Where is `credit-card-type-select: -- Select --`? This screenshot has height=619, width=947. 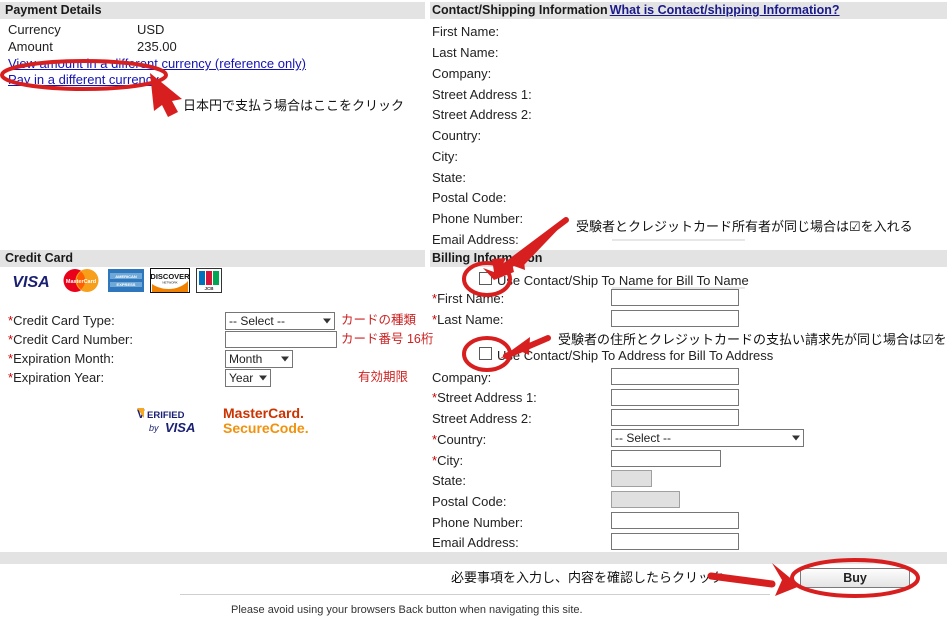 credit-card-type-select: -- Select -- is located at coordinates (280, 321).